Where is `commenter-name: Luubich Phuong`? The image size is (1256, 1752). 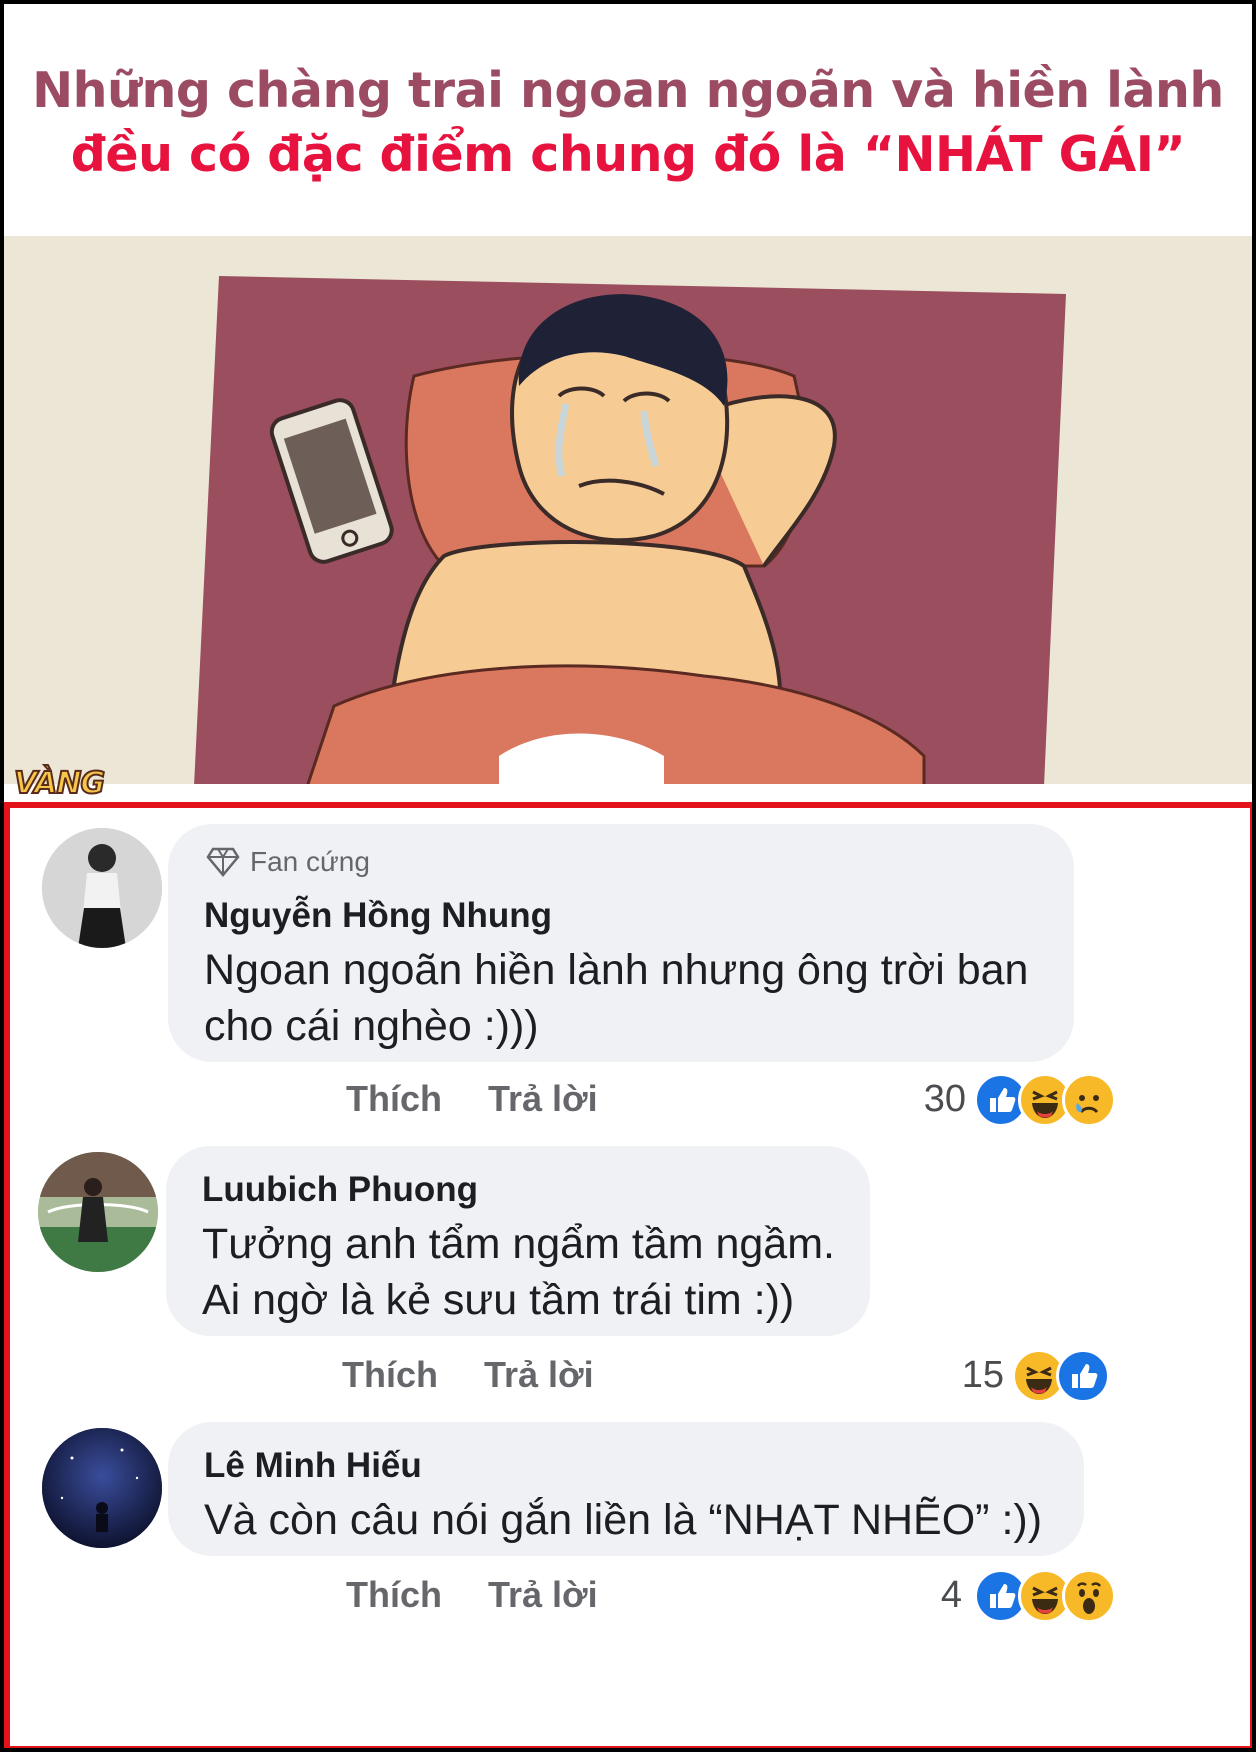
commenter-name: Luubich Phuong is located at coordinates (340, 1190).